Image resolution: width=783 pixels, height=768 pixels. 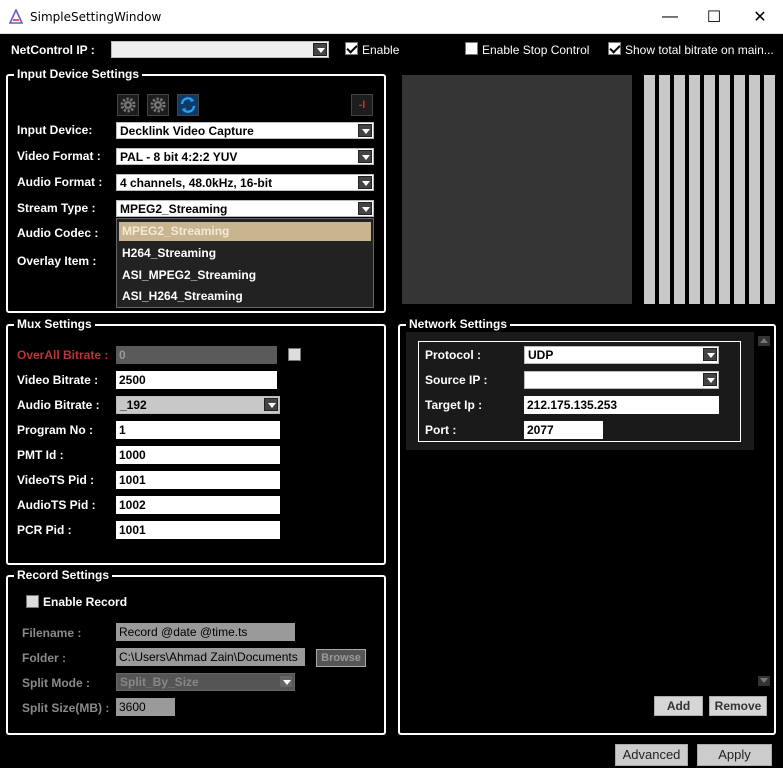 I want to click on overall-bitrate-field: 0, so click(x=196, y=355).